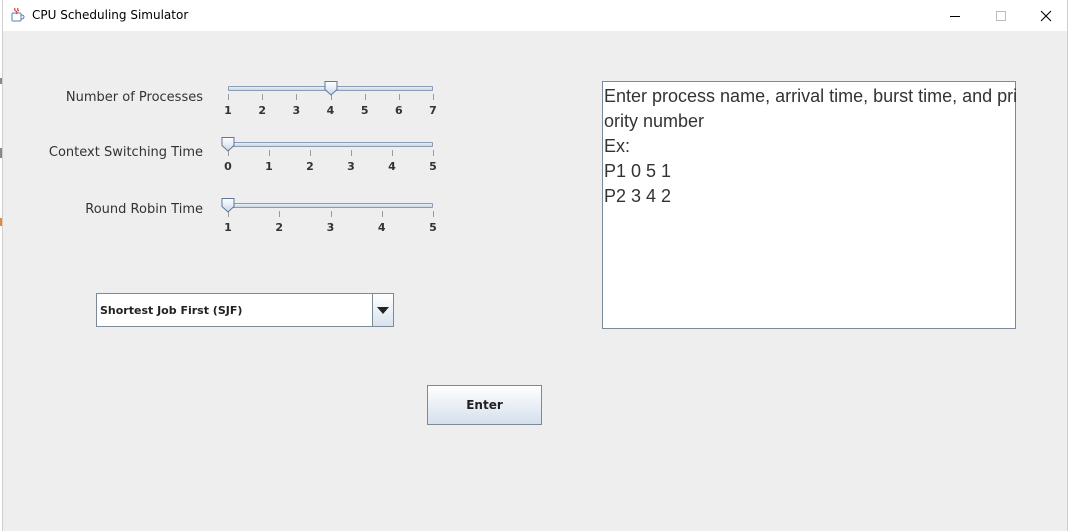  What do you see at coordinates (329, 157) in the screenshot?
I see `context-switch-slider: 0 1 2 3 4 5` at bounding box center [329, 157].